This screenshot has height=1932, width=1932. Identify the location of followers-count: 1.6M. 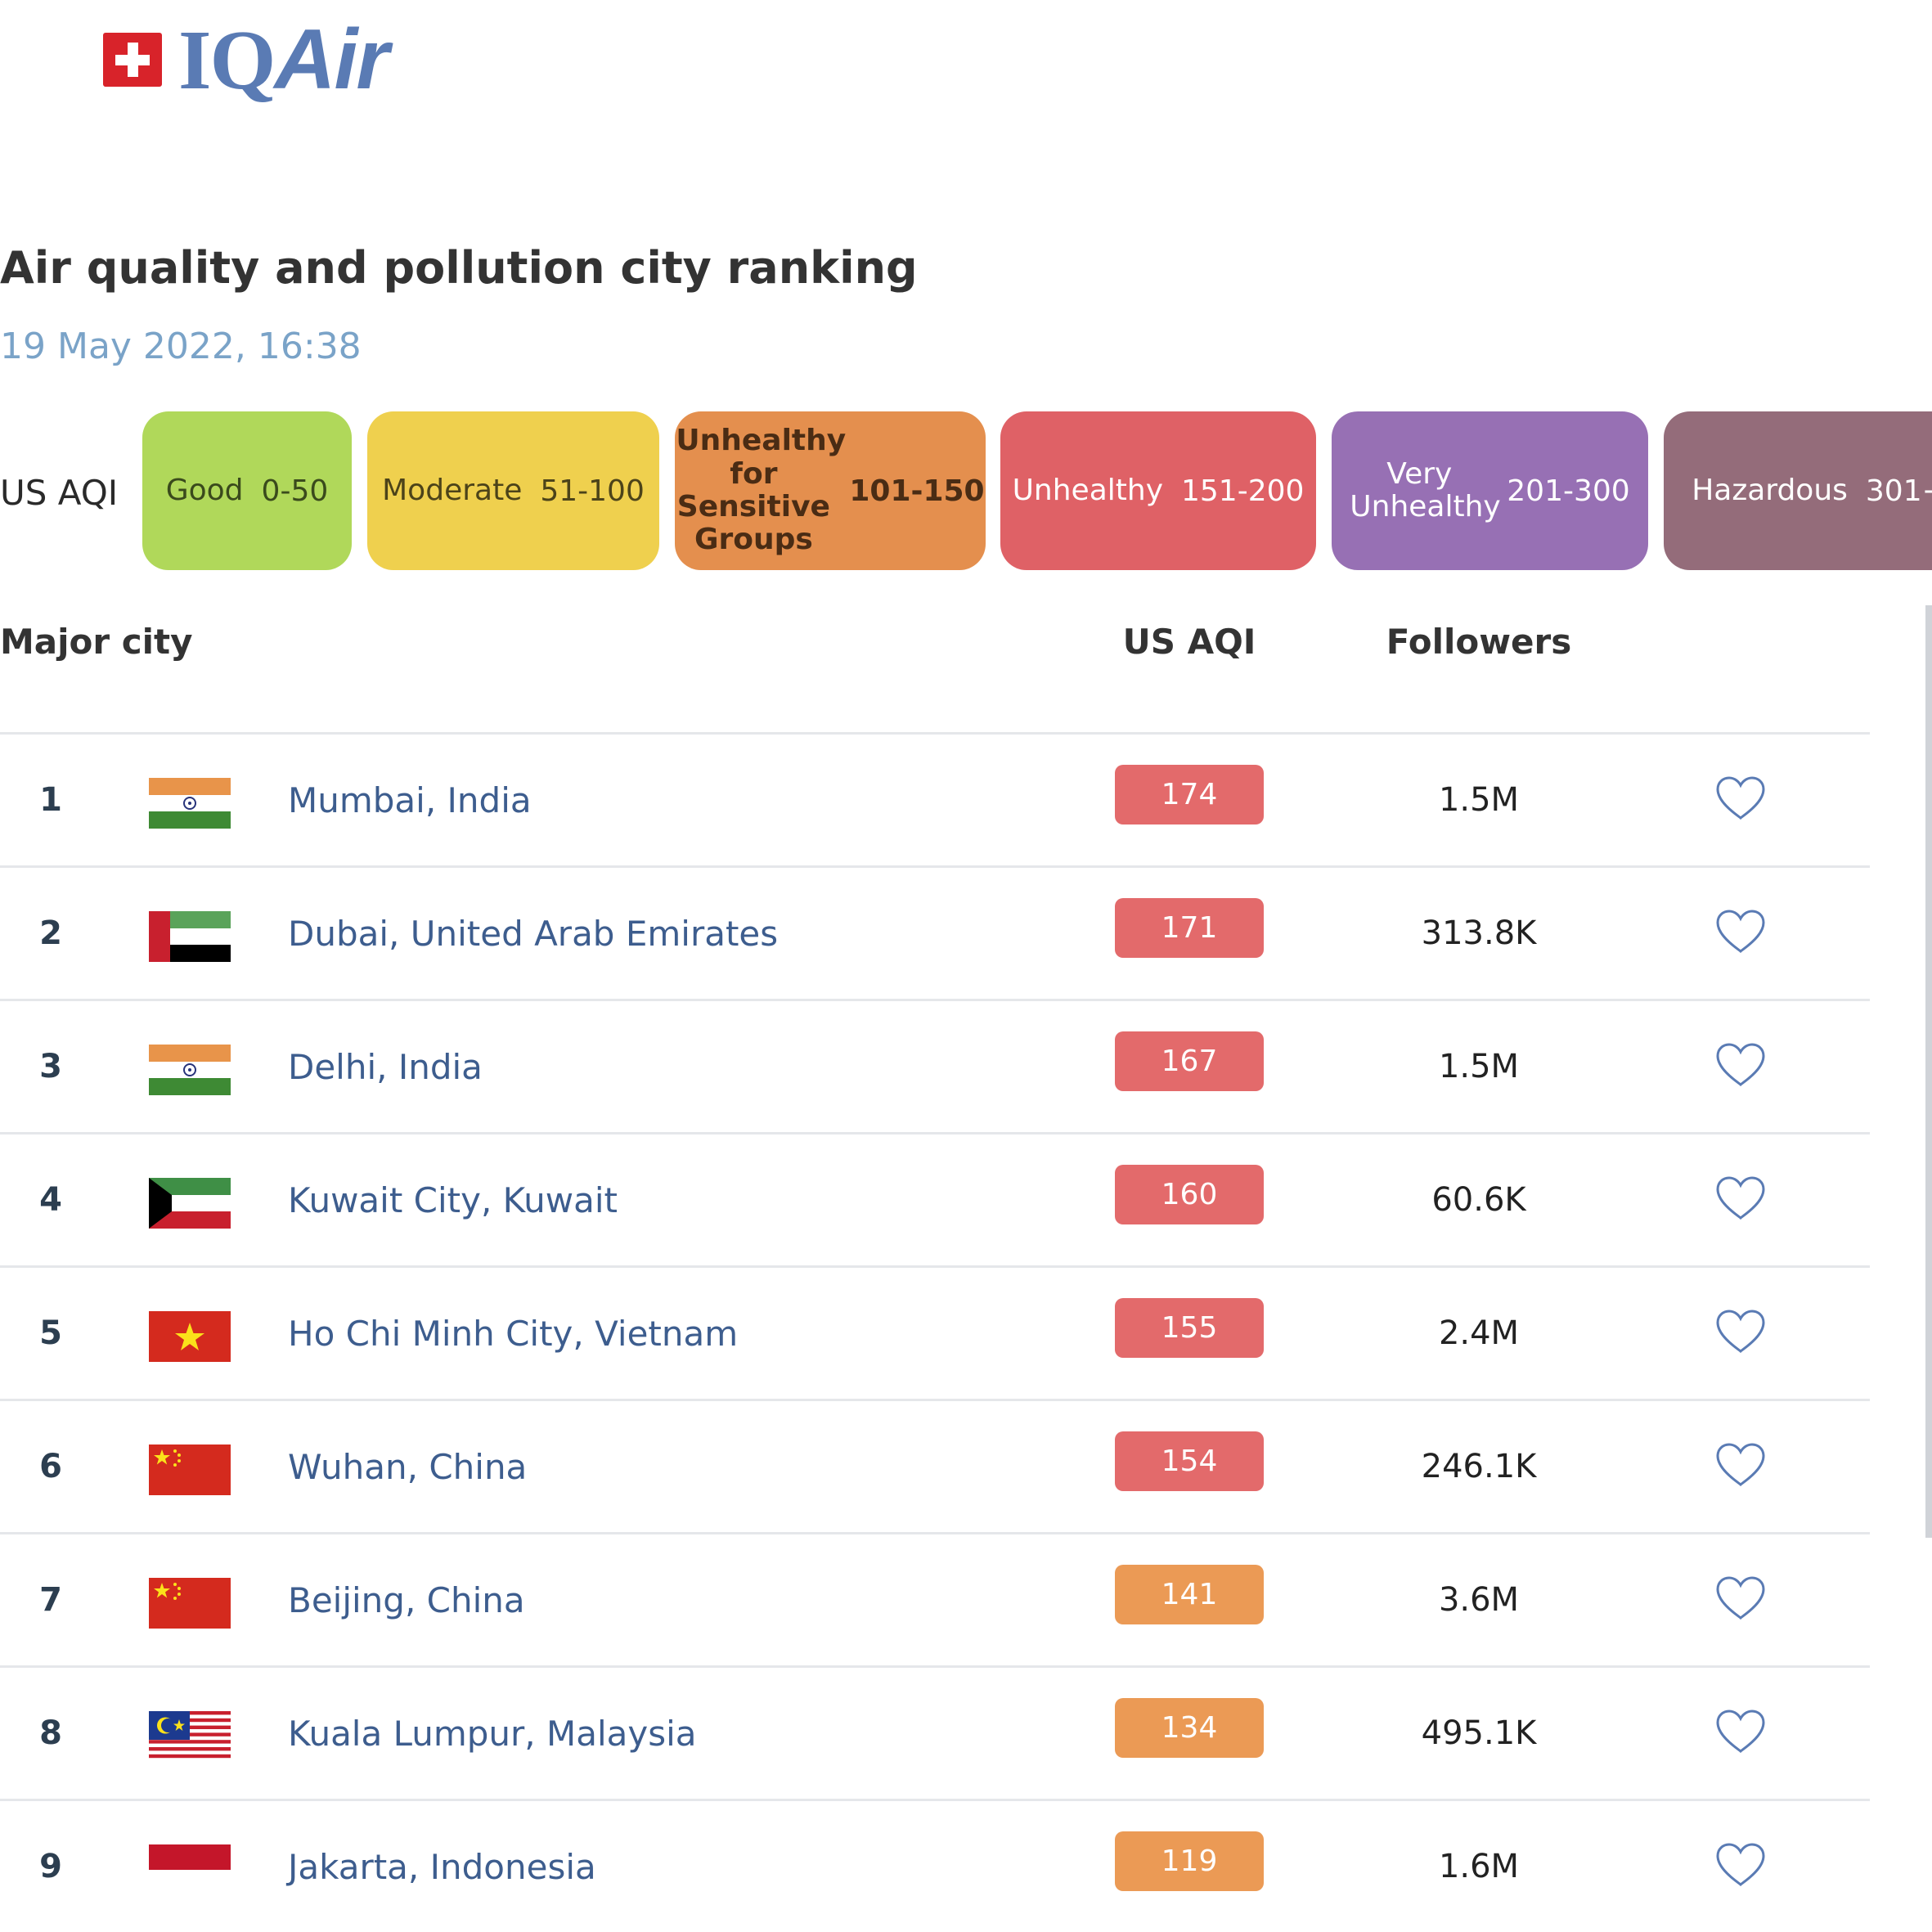
(1479, 1867).